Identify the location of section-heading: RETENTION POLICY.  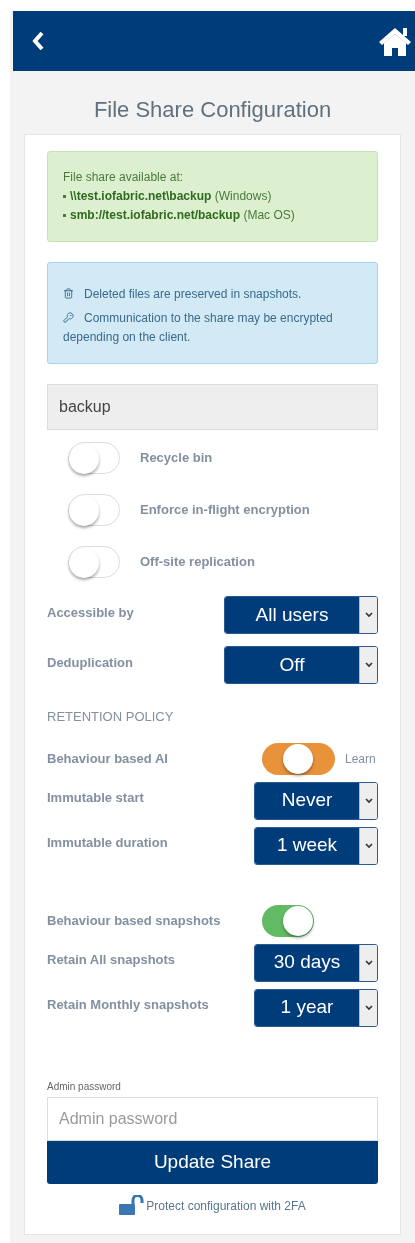
(111, 717).